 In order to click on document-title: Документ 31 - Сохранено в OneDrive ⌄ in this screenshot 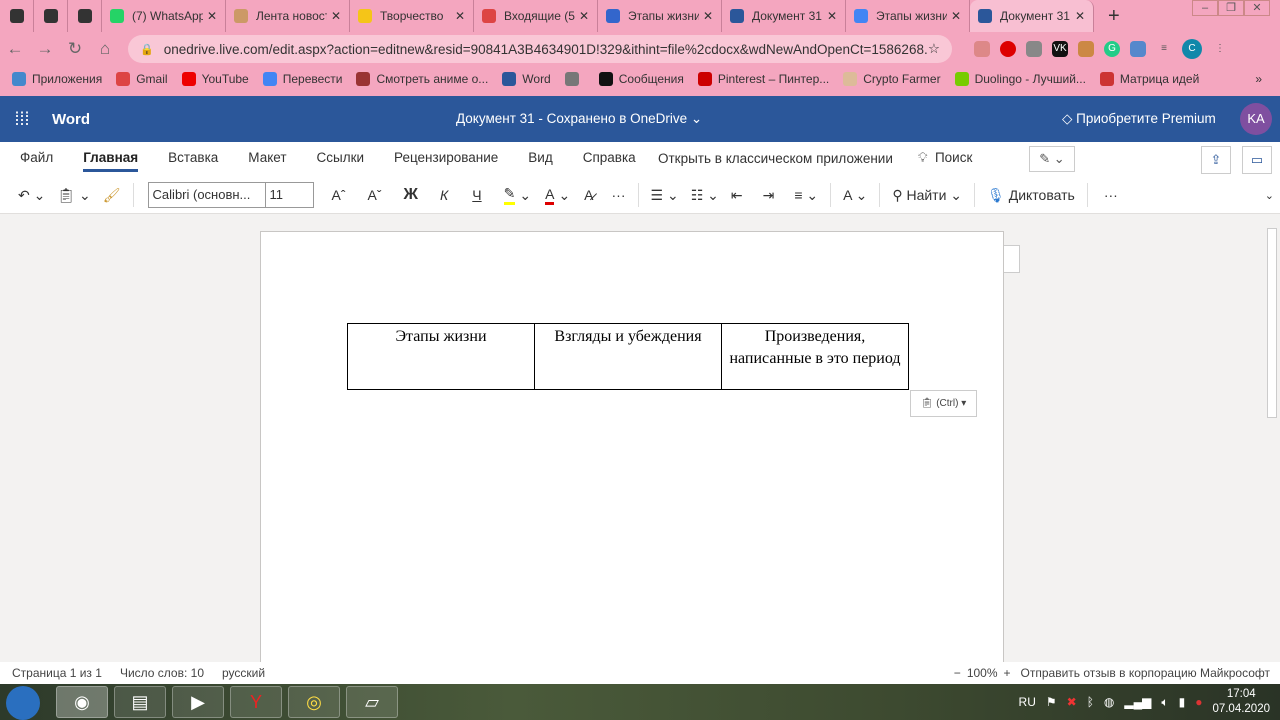, I will do `click(579, 119)`.